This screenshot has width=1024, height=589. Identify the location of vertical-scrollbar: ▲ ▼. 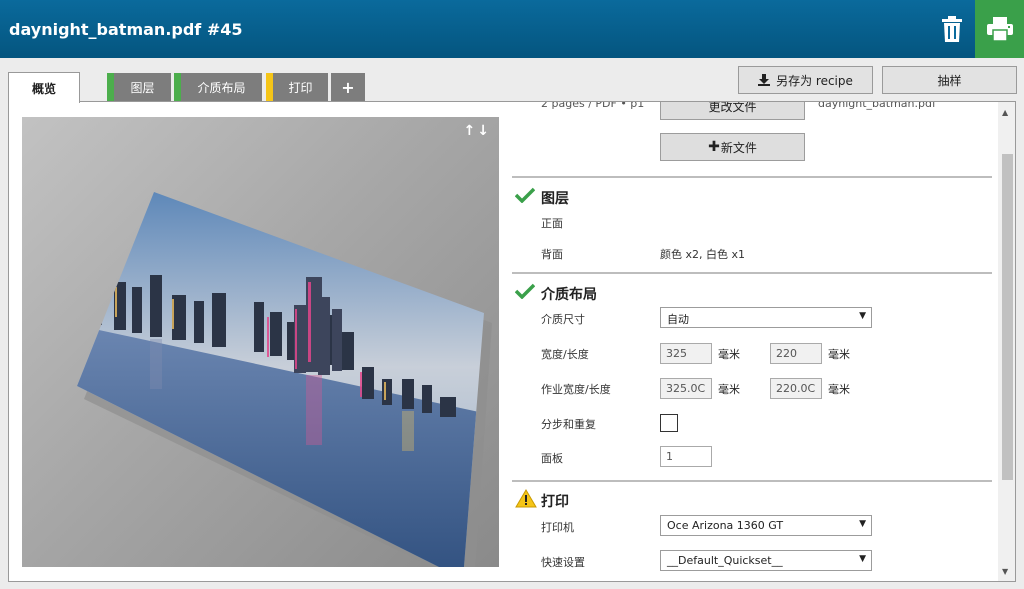
(1006, 341).